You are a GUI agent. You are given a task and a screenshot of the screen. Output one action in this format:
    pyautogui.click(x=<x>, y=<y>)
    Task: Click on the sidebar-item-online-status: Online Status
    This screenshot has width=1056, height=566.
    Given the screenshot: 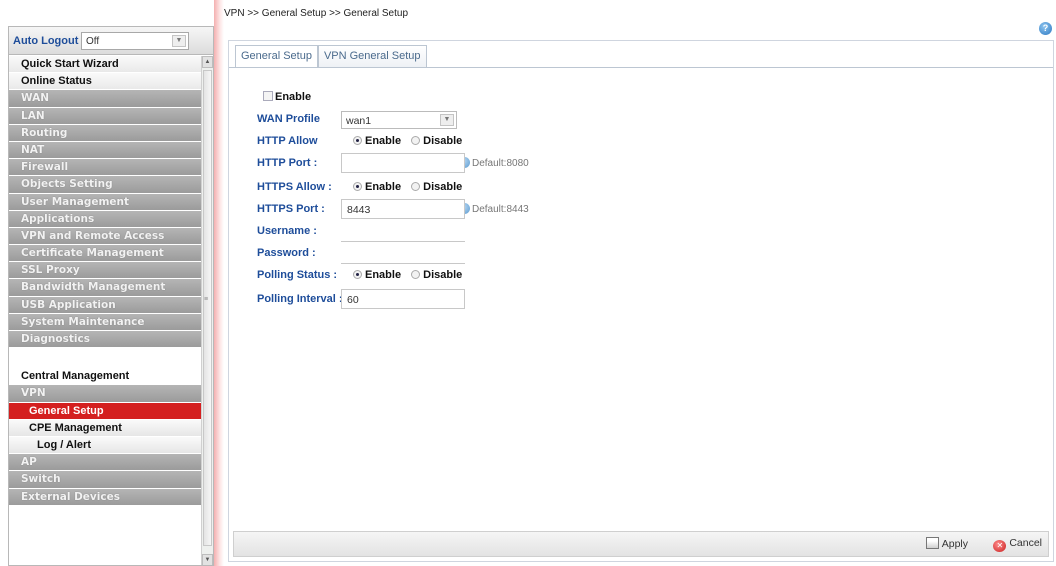 What is the action you would take?
    pyautogui.click(x=105, y=82)
    